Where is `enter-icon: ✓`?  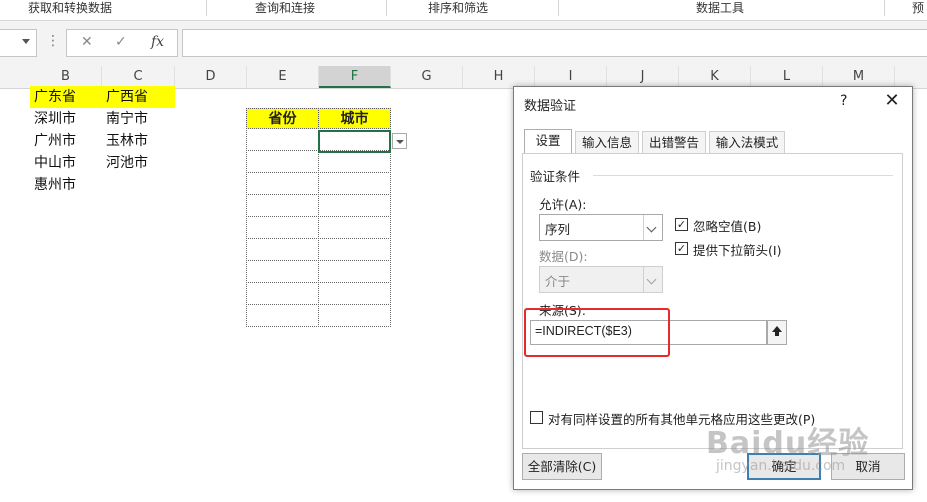 enter-icon: ✓ is located at coordinates (121, 42).